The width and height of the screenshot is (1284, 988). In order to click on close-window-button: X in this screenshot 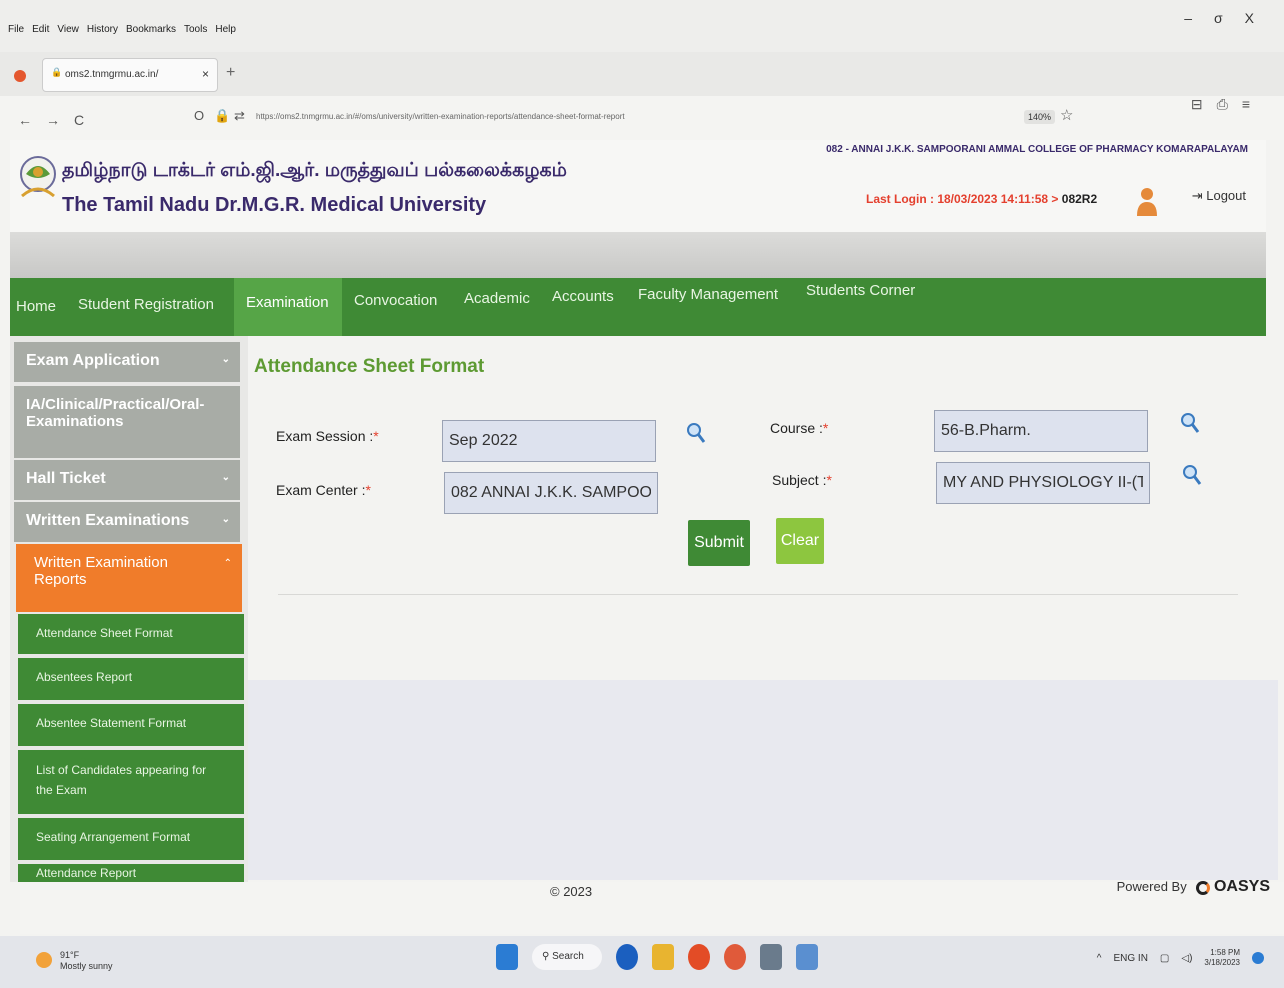, I will do `click(1249, 18)`.